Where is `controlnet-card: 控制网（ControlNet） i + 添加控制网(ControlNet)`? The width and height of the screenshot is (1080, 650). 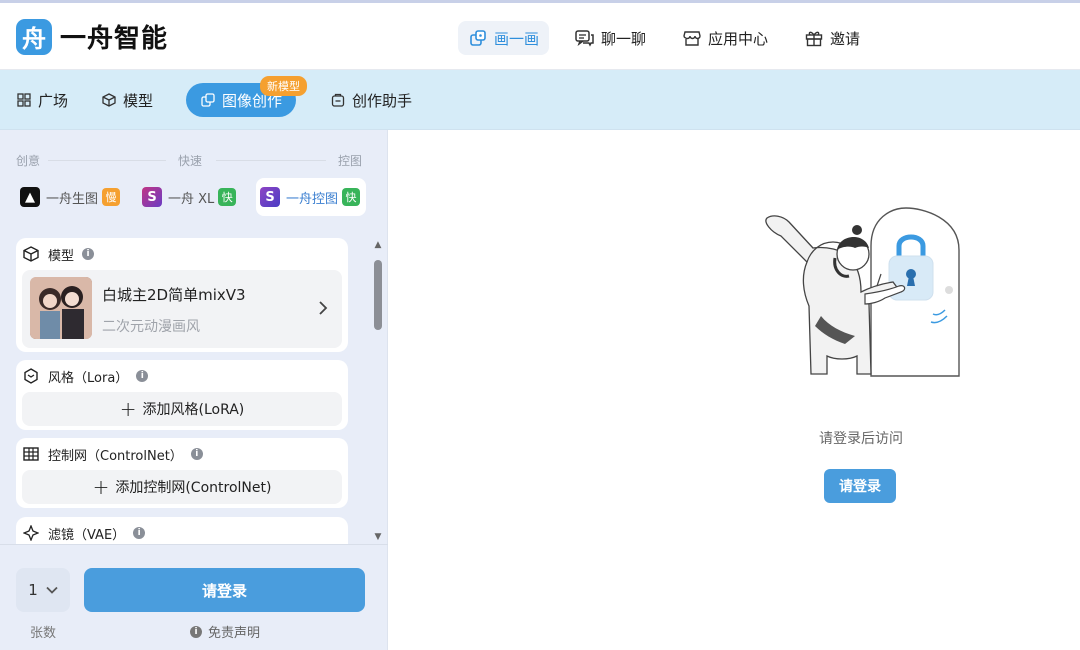
controlnet-card: 控制网（ControlNet） i + 添加控制网(ControlNet) is located at coordinates (182, 473).